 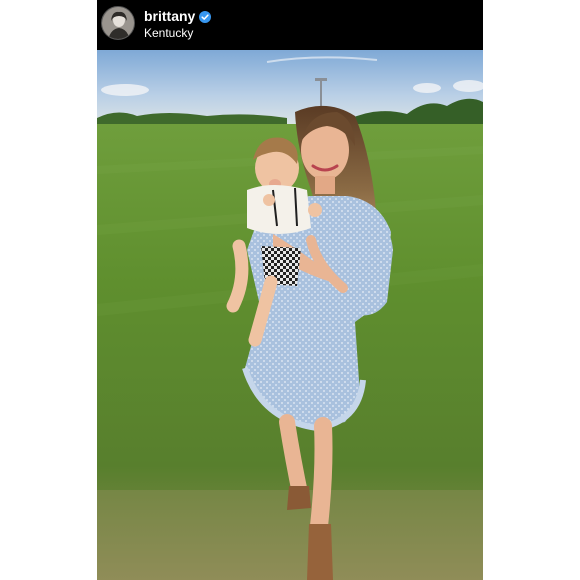 I want to click on avatar-icon, so click(x=118, y=23).